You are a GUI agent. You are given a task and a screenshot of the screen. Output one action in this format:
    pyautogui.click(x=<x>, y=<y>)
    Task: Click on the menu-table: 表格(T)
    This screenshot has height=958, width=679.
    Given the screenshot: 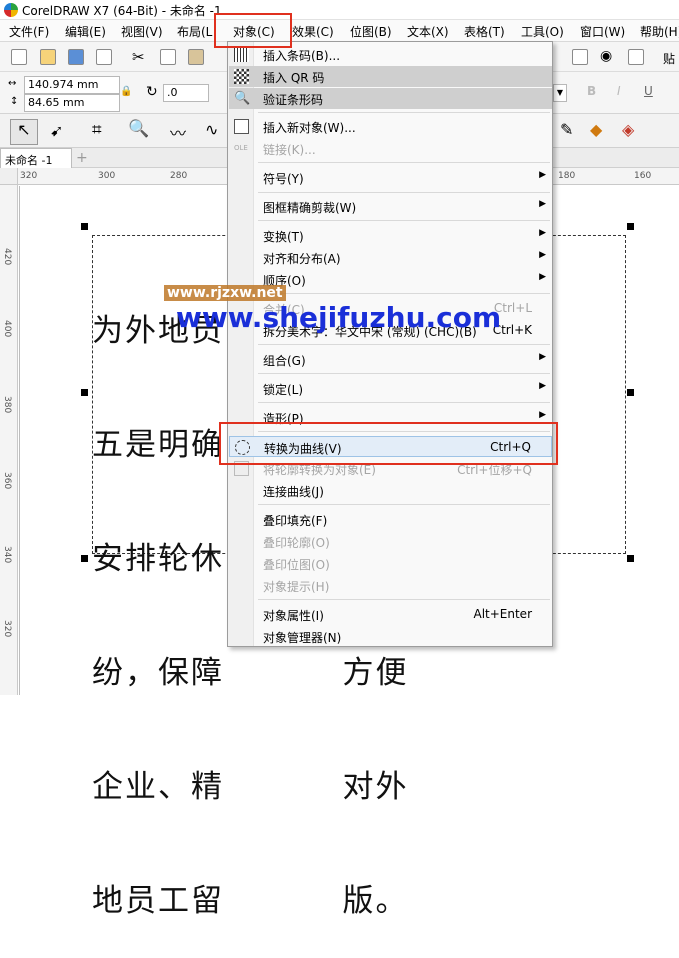 What is the action you would take?
    pyautogui.click(x=484, y=31)
    